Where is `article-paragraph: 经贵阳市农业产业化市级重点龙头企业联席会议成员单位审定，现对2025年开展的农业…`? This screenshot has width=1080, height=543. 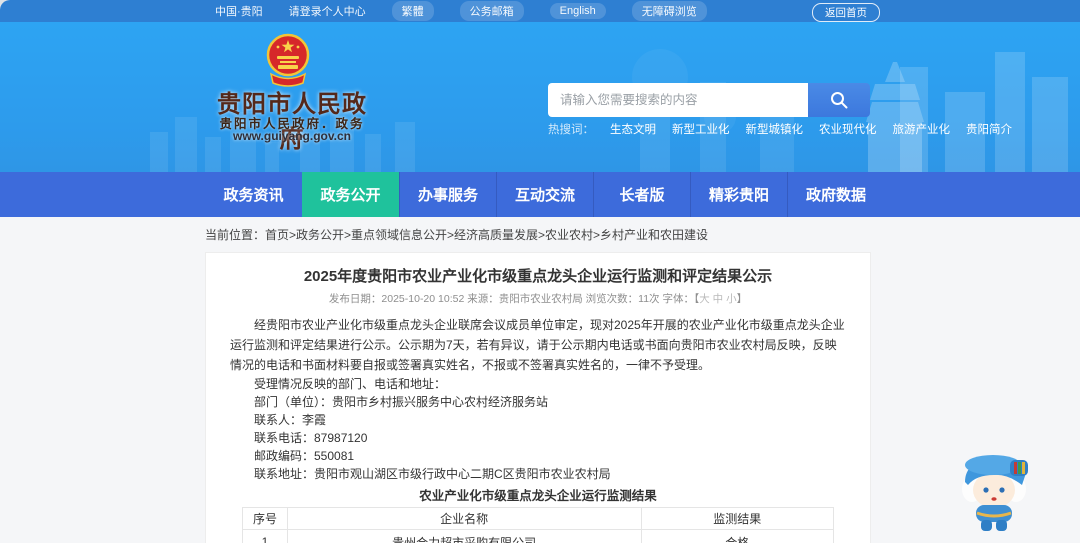
article-paragraph: 经贵阳市农业产业化市级重点龙头企业联席会议成员单位审定，现对2025年开展的农业… is located at coordinates (537, 345).